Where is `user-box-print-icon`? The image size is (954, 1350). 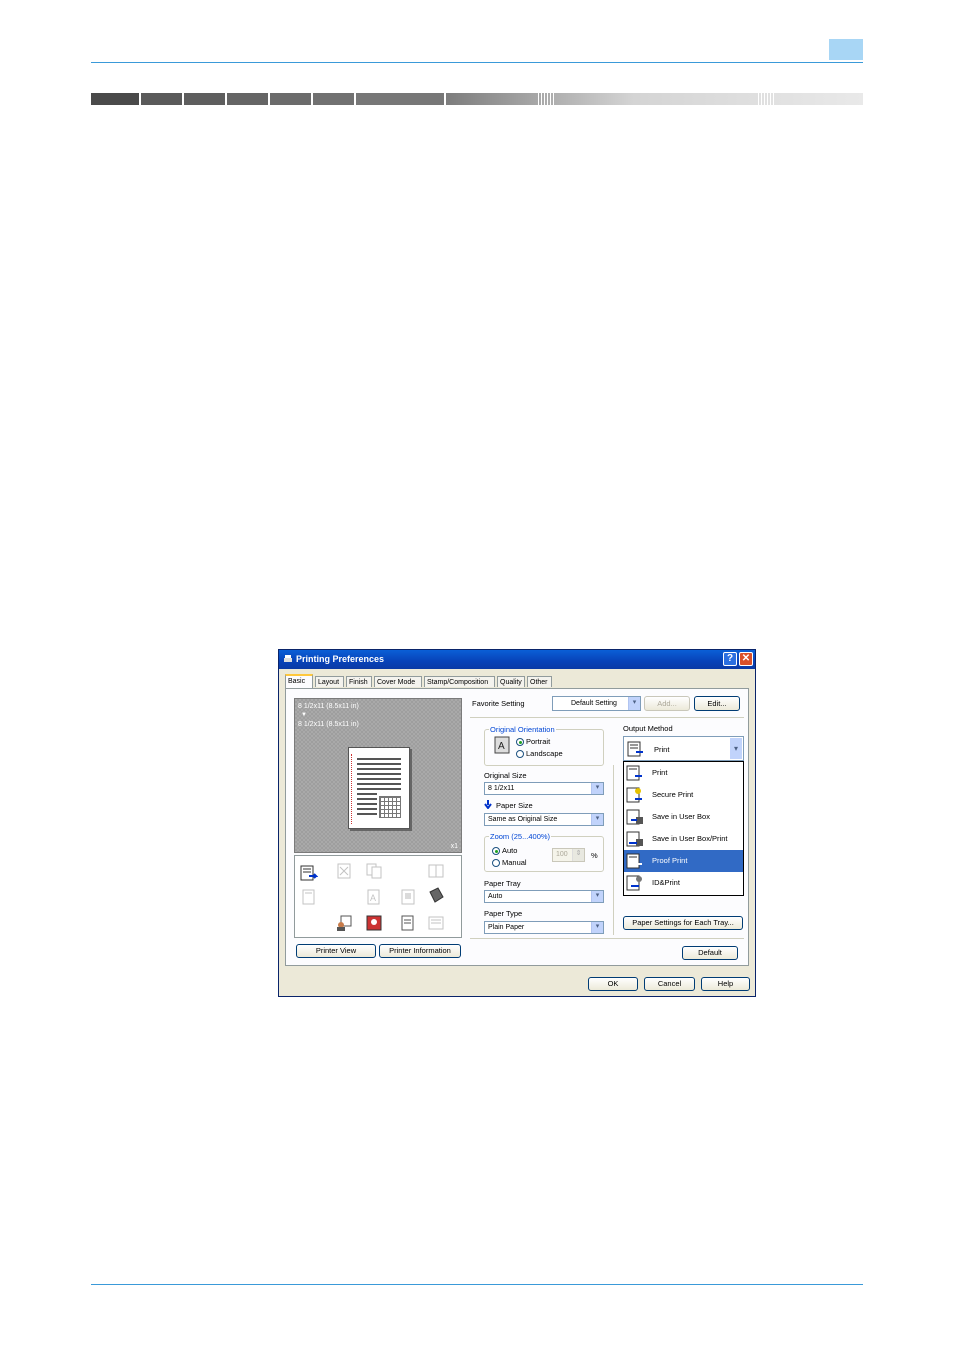 user-box-print-icon is located at coordinates (634, 839).